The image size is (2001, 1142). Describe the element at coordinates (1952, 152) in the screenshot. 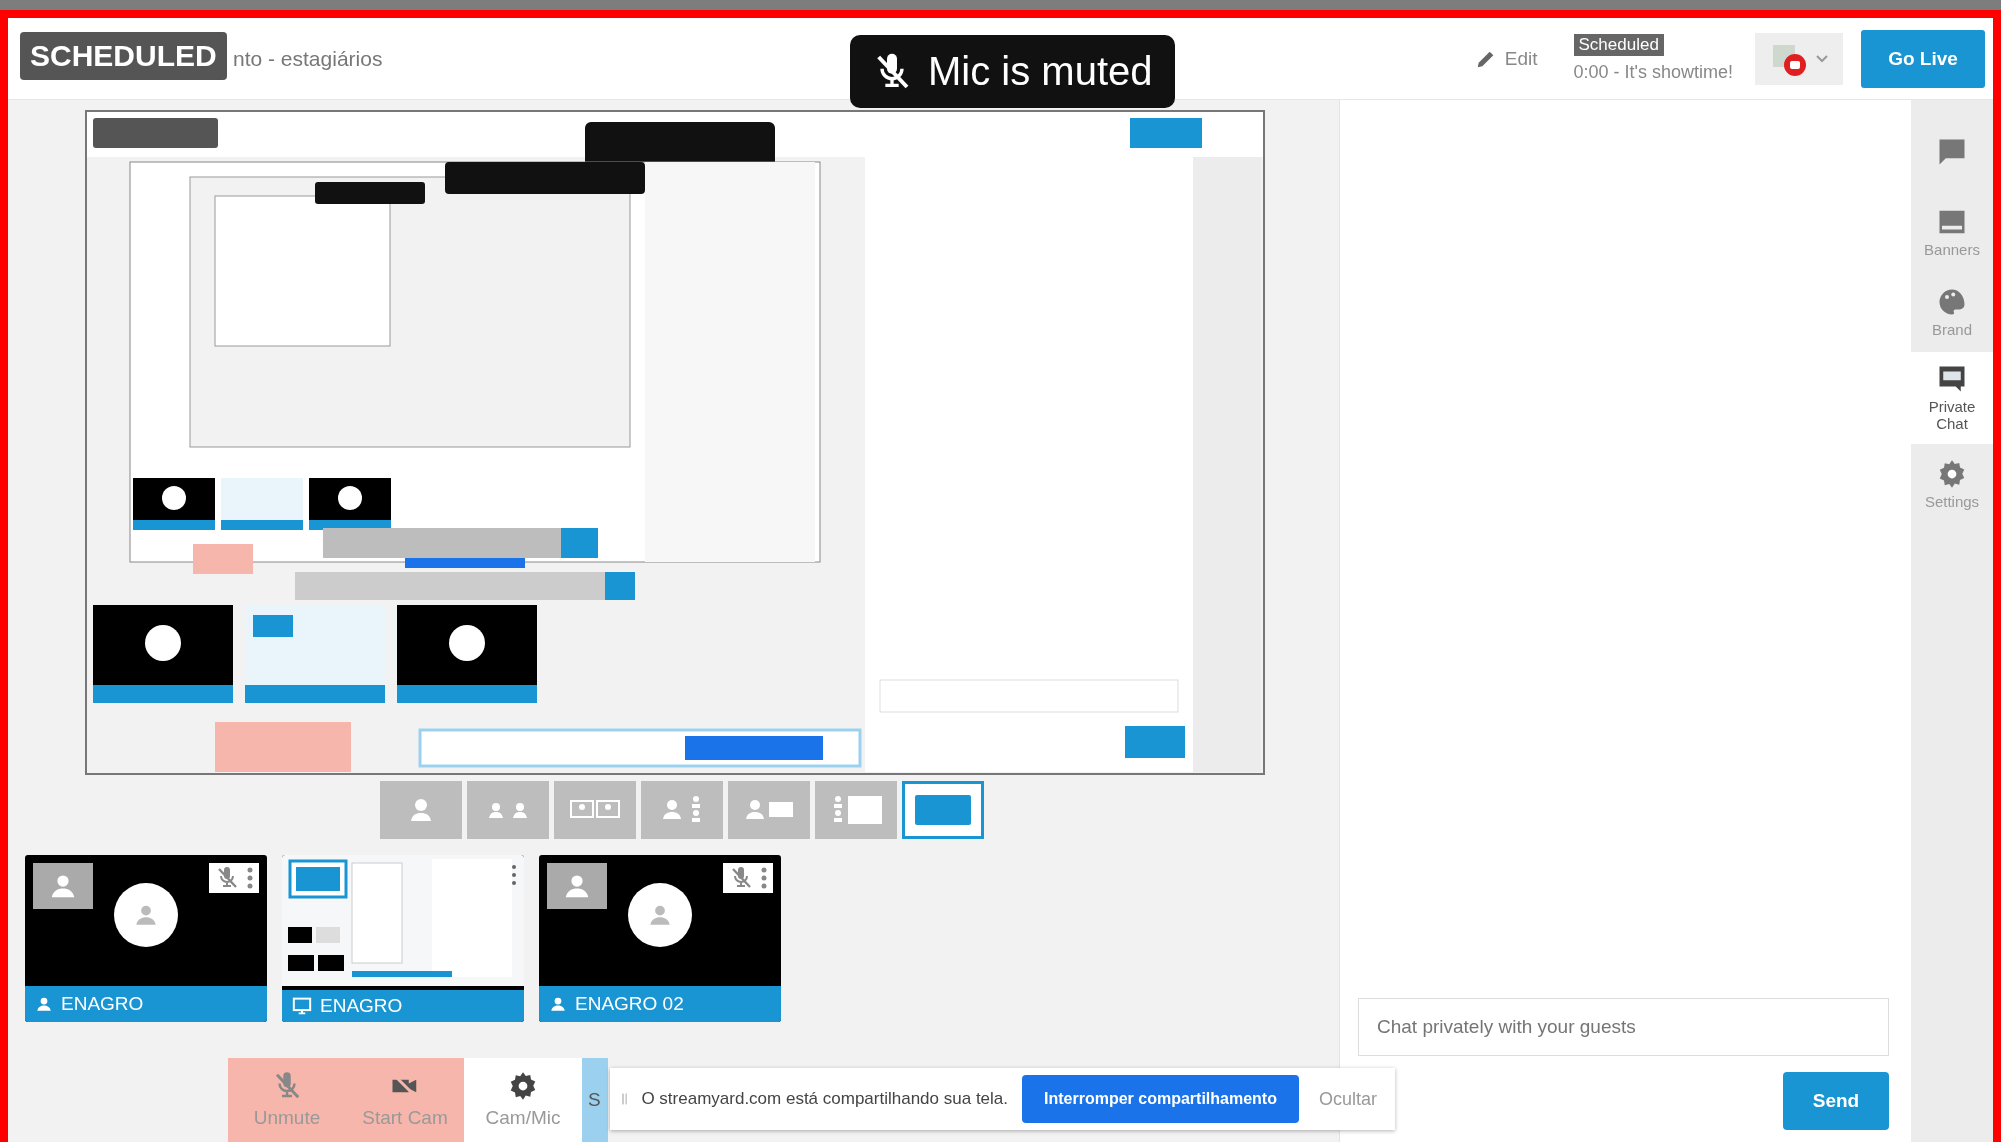

I see `comment-icon` at that location.